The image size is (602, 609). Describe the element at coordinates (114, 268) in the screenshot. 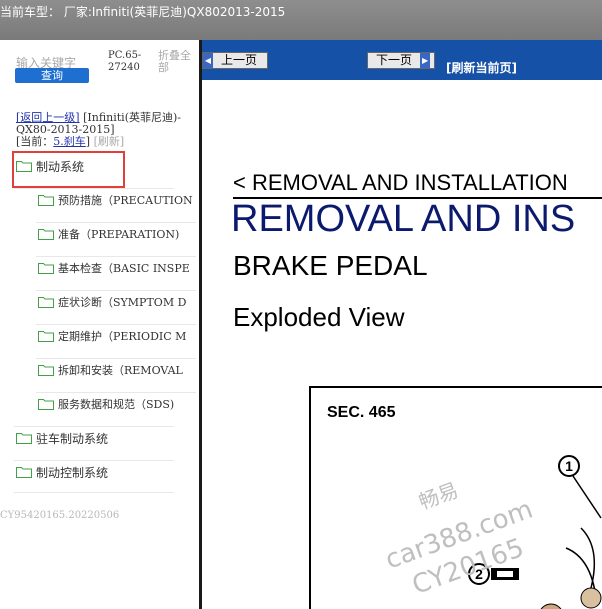

I see `tree-item-basic-inspection: 基本检查（BASIC INSPE` at that location.